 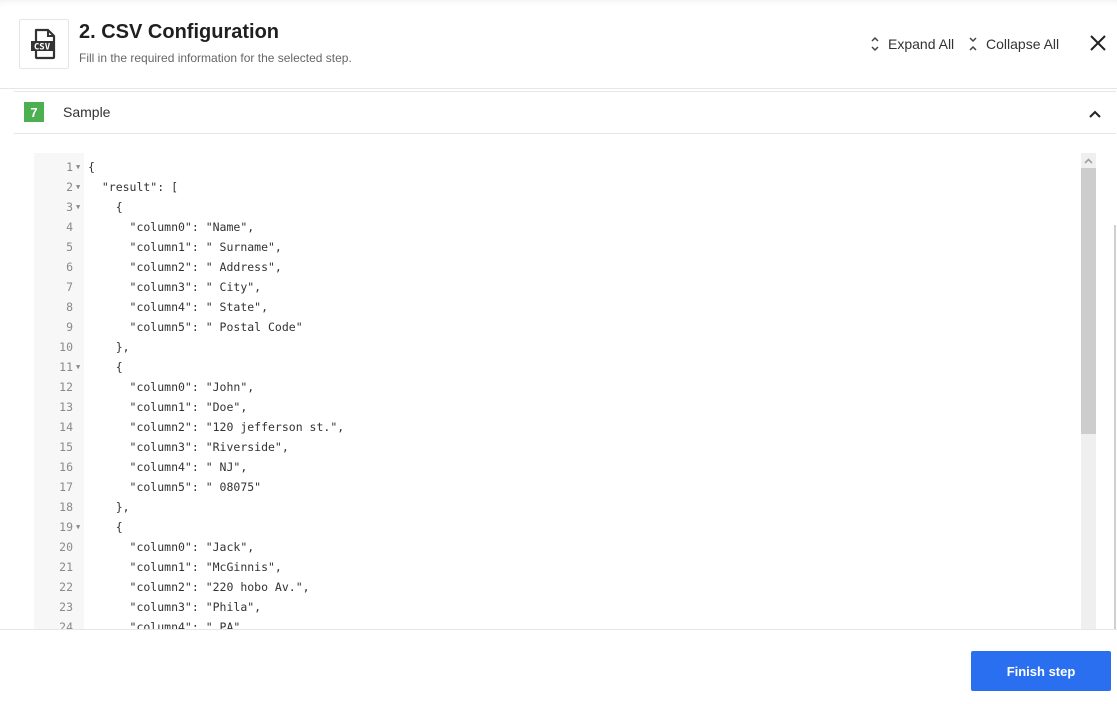 I want to click on finish-step-button: Finish step, so click(x=1041, y=671).